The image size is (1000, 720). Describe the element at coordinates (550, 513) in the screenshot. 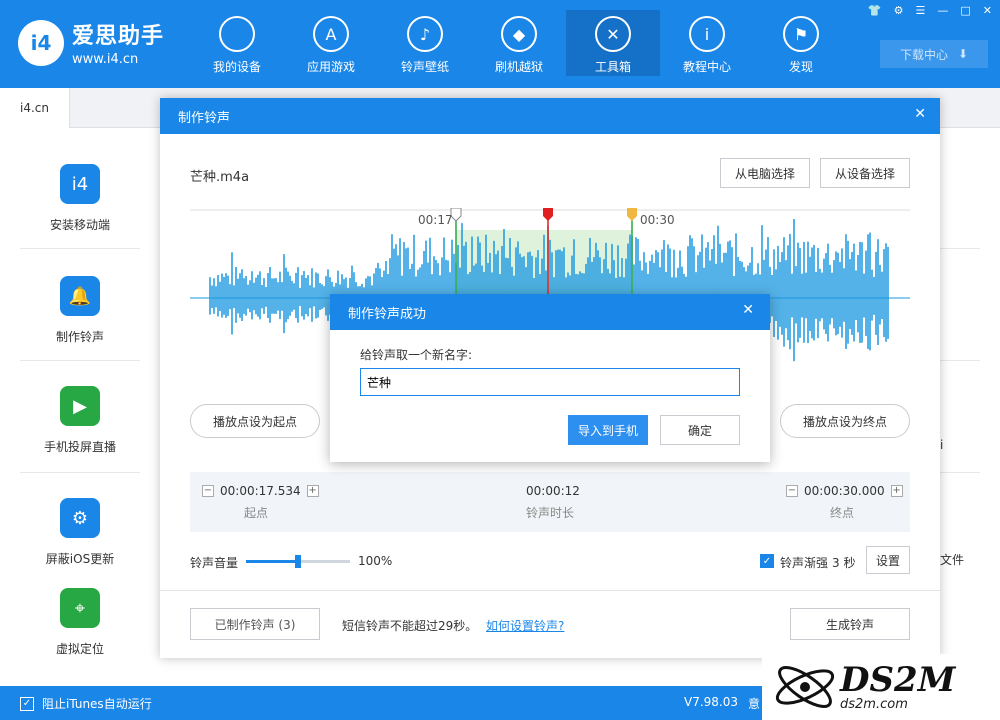

I see `duration-label: 铃声时长` at that location.